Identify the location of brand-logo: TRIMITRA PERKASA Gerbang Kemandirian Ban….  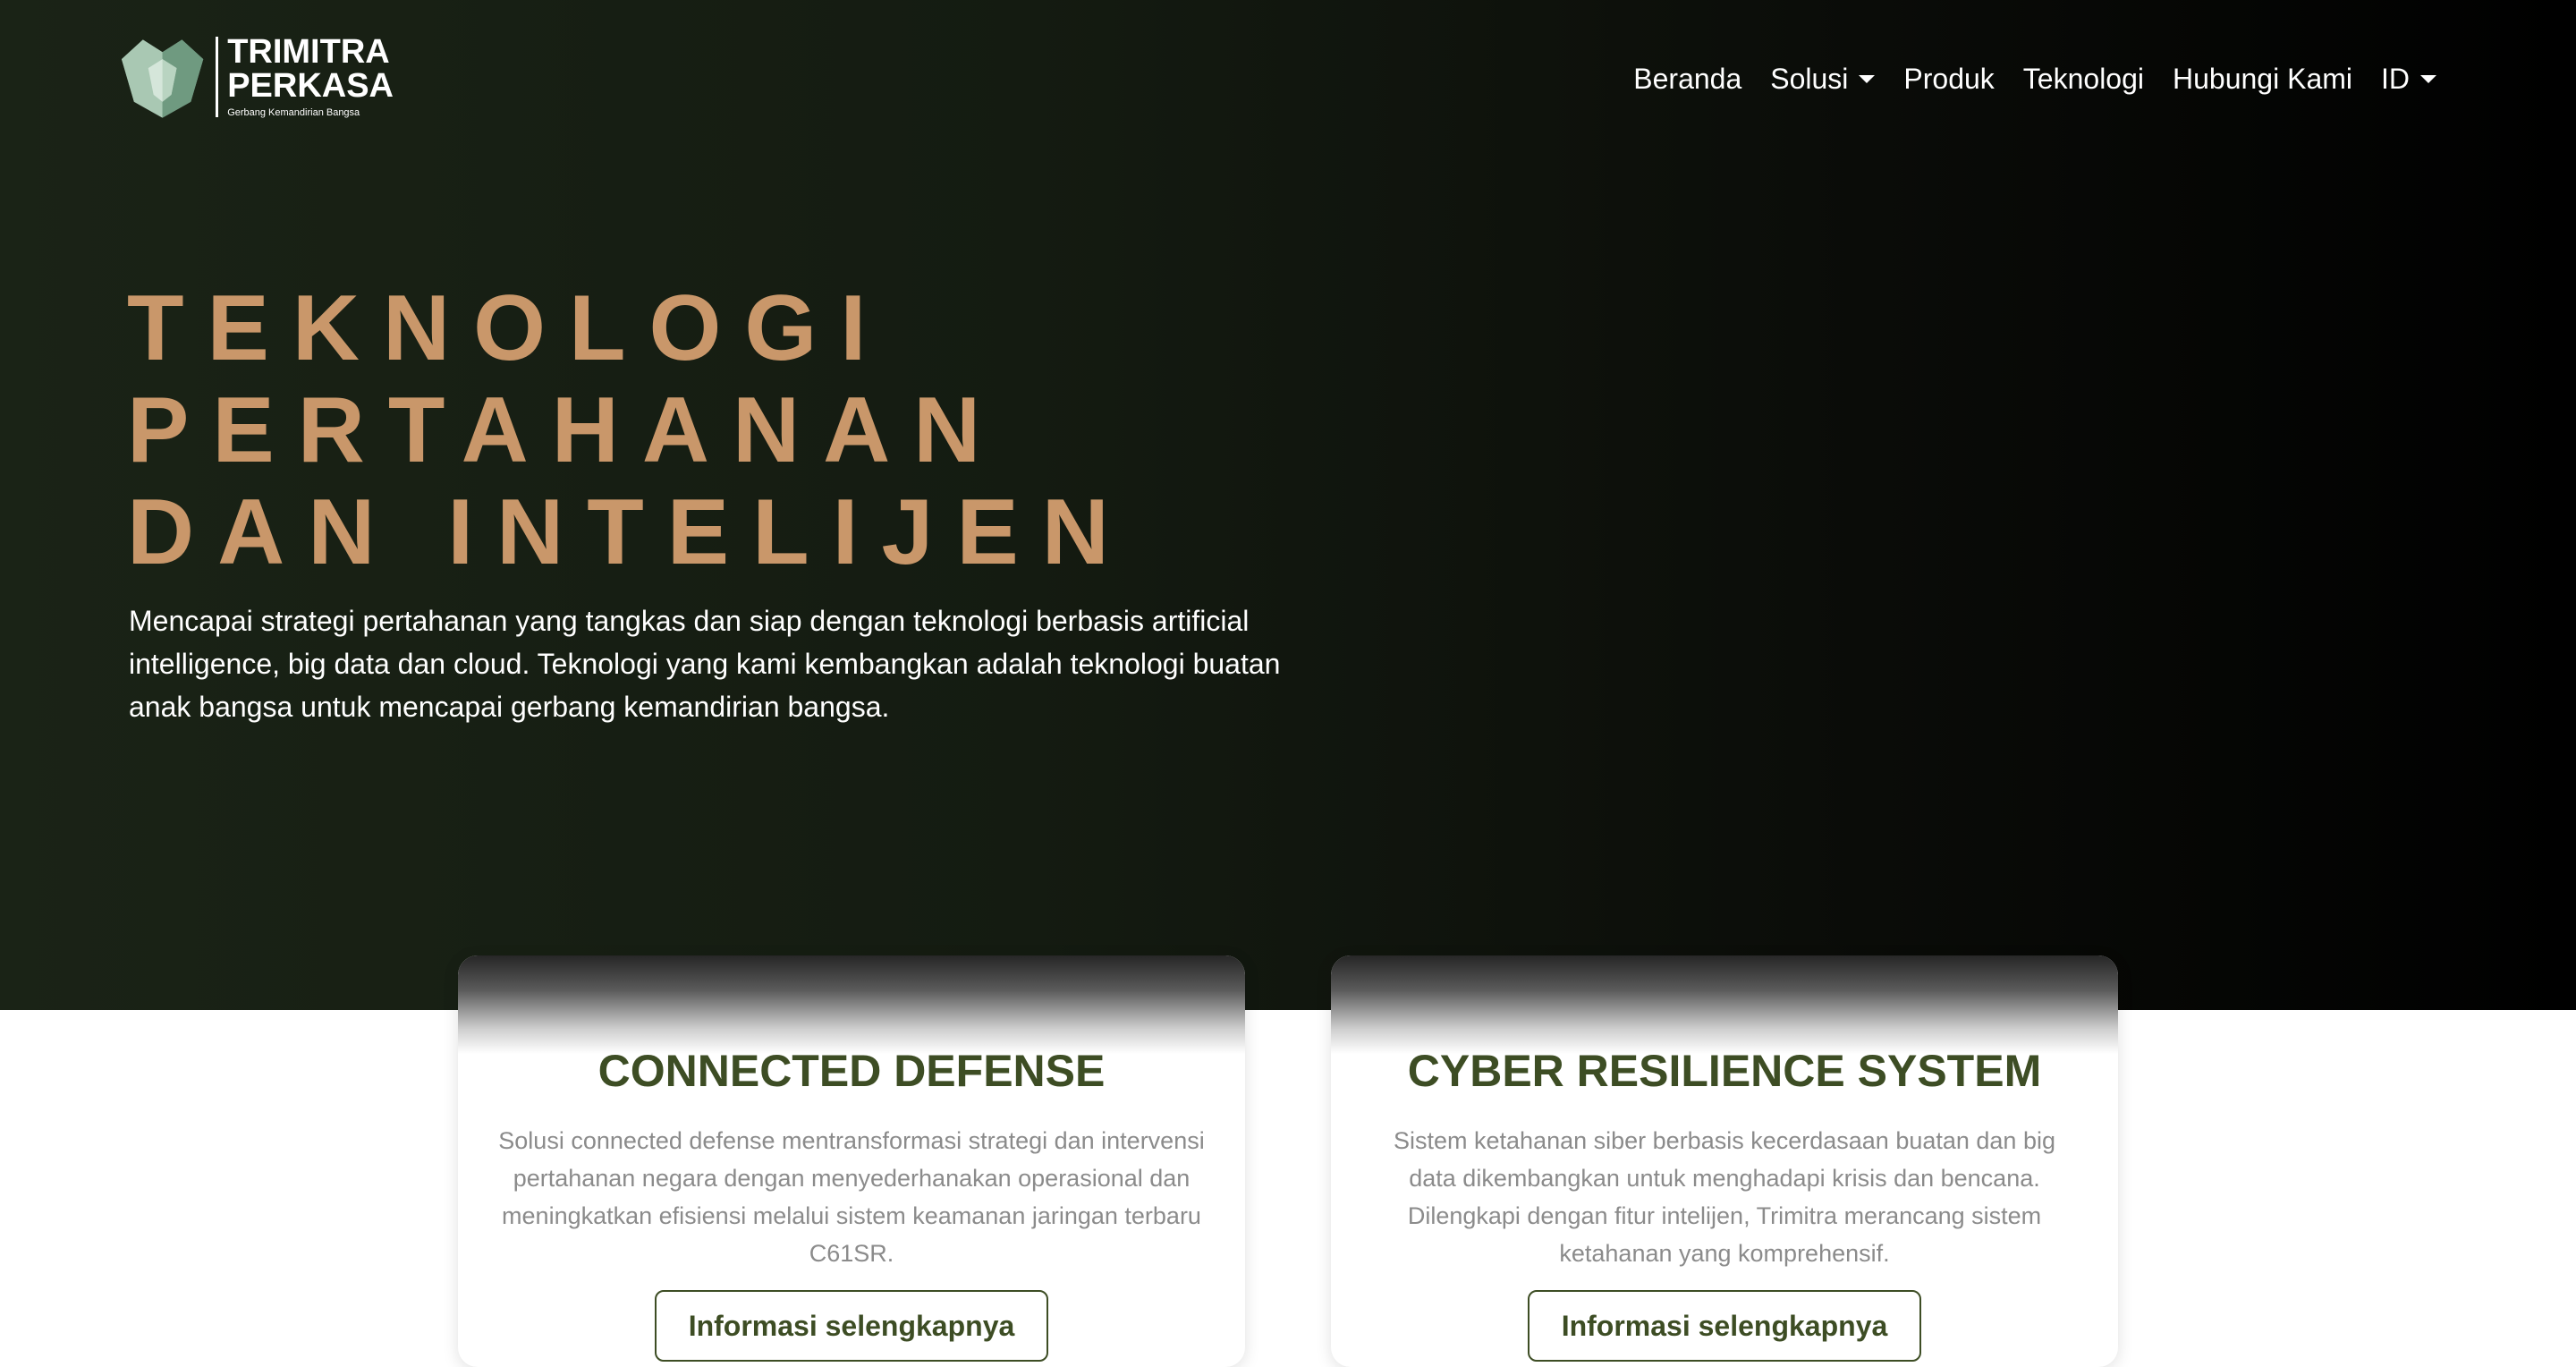
(255, 76).